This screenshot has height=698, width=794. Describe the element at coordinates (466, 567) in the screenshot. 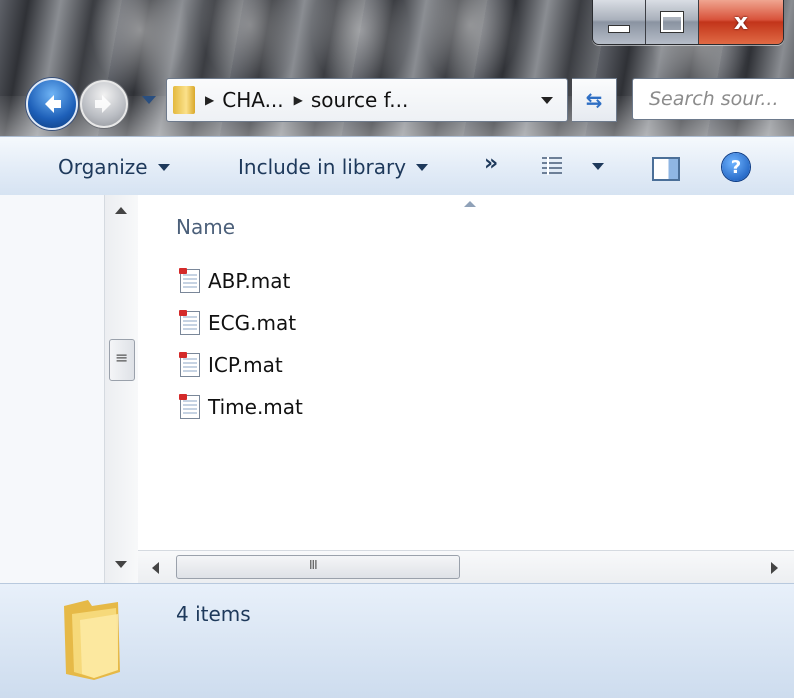

I see `horizontal-scrollbar` at that location.